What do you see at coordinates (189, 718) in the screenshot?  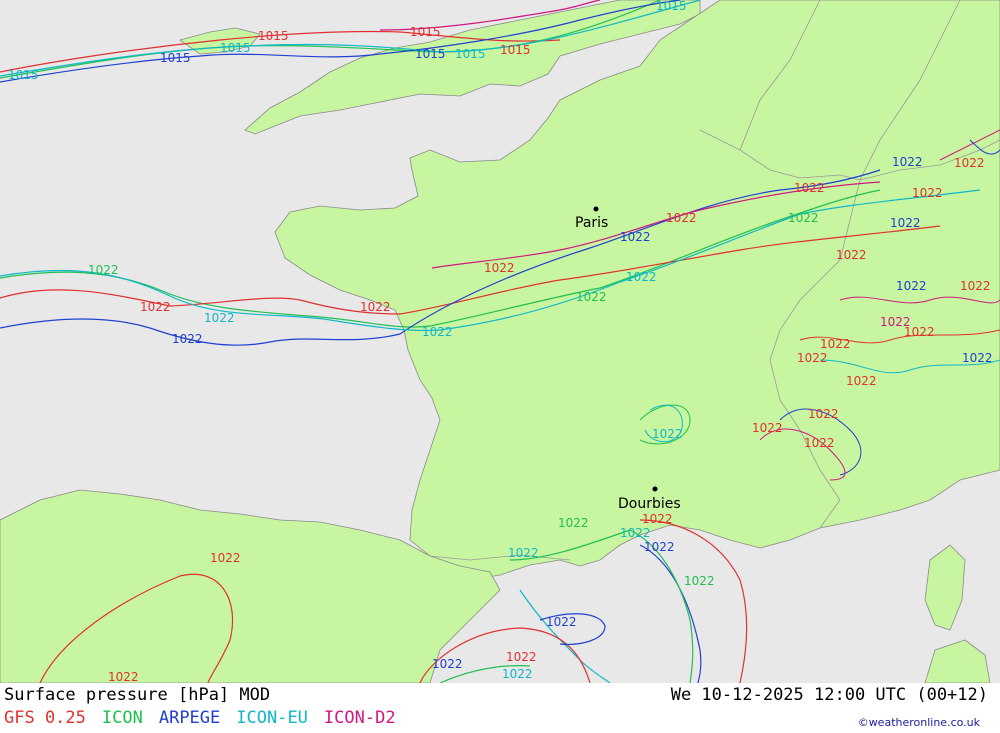 I see `legend-arpege: ARPEGE` at bounding box center [189, 718].